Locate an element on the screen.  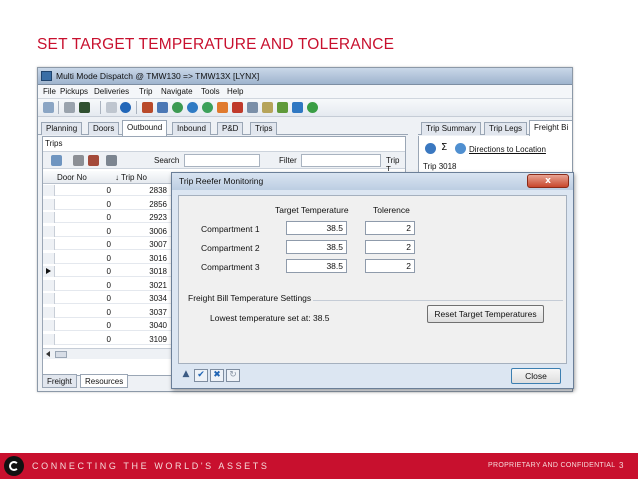
globe-icon is located at coordinates (177, 107).